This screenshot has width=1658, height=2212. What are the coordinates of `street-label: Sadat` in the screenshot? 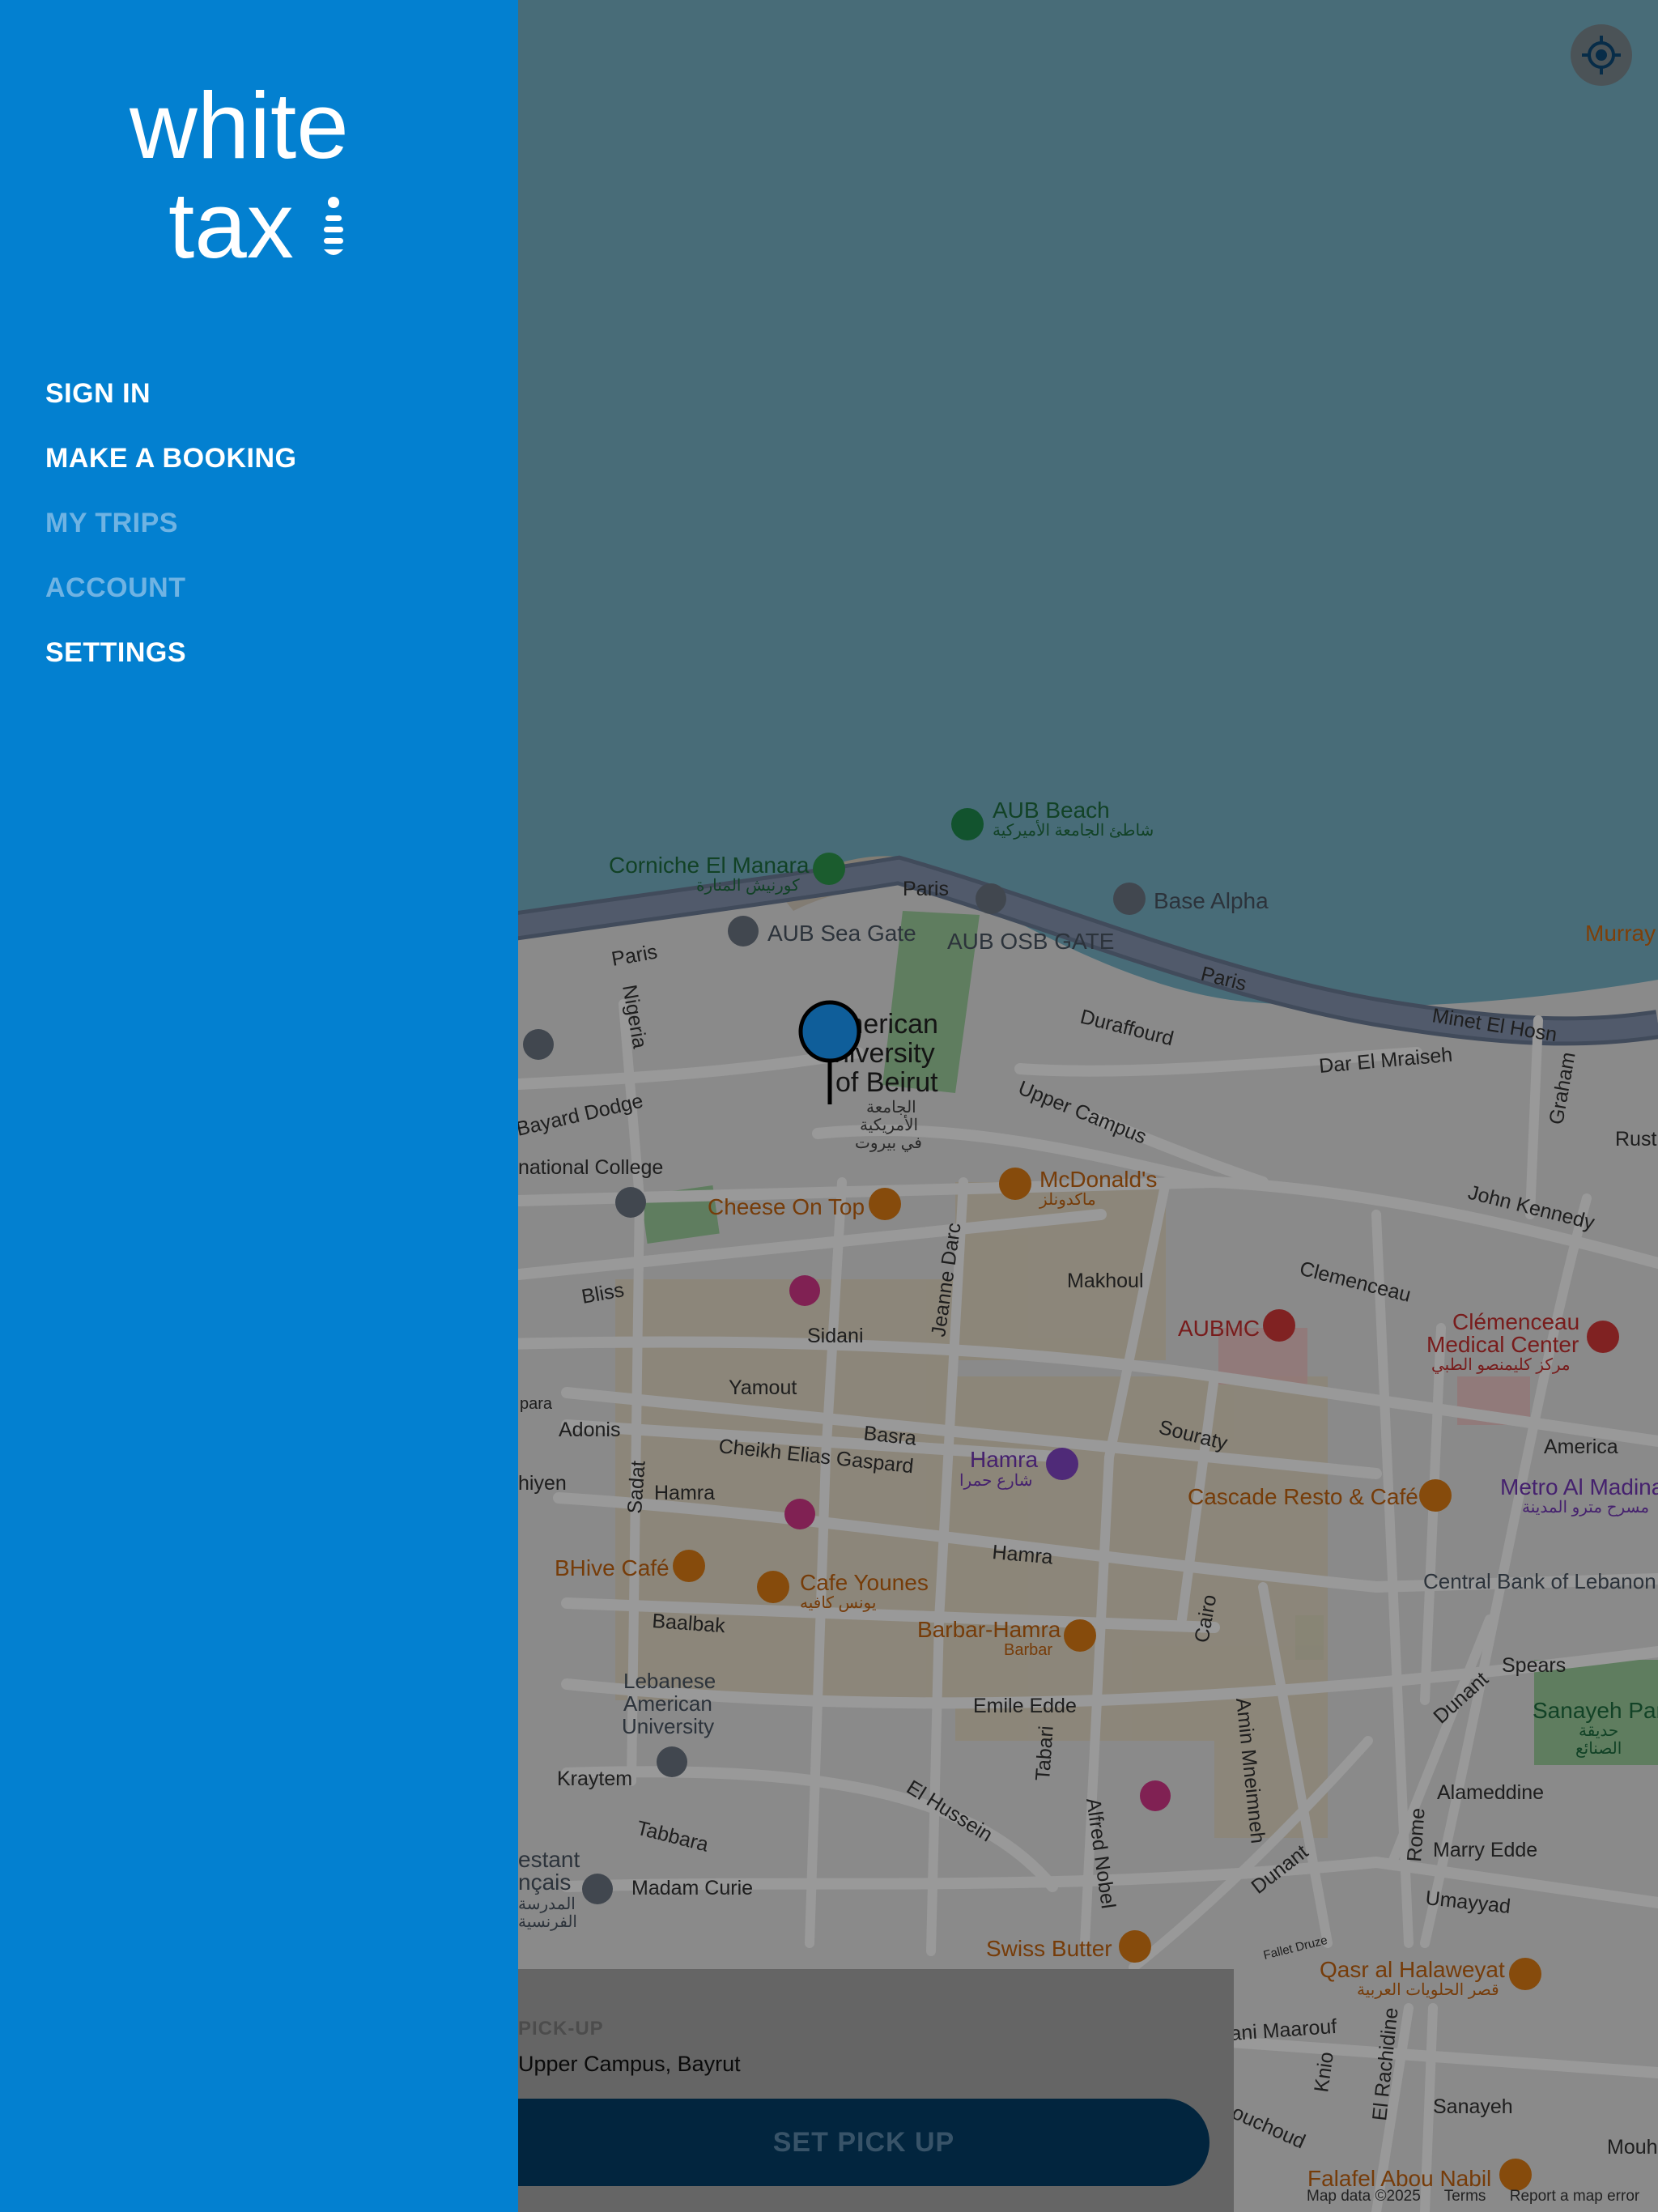 It's located at (636, 1487).